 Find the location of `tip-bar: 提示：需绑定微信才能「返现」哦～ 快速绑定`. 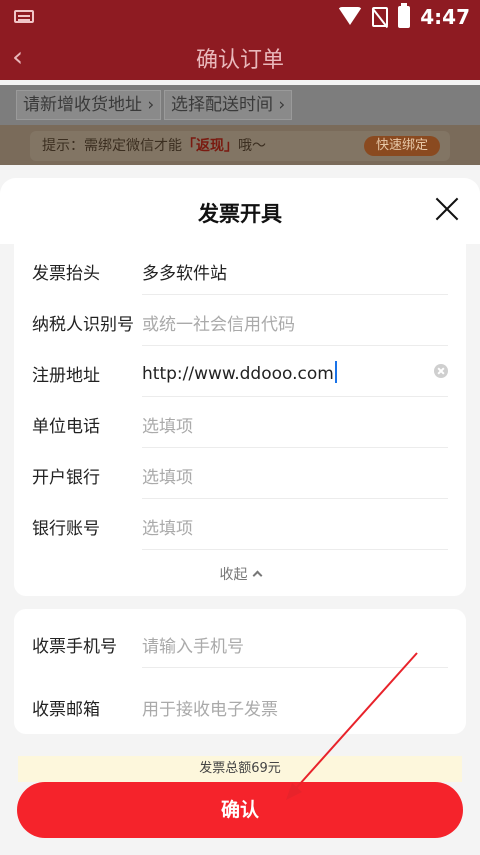

tip-bar: 提示：需绑定微信才能「返现」哦～ 快速绑定 is located at coordinates (240, 145).